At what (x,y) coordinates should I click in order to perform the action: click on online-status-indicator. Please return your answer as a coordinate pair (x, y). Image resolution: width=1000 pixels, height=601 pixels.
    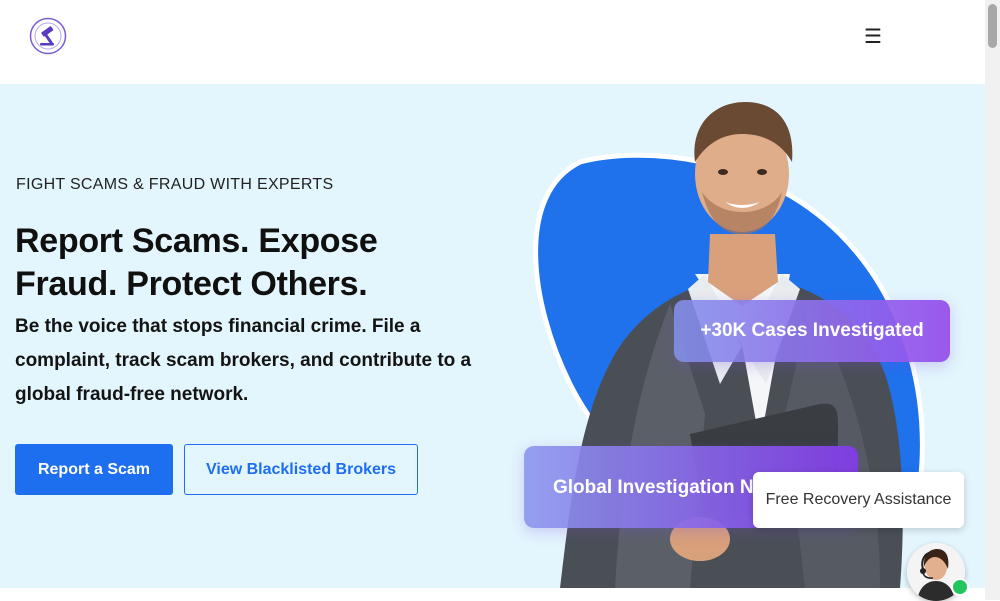
    Looking at the image, I should click on (960, 587).